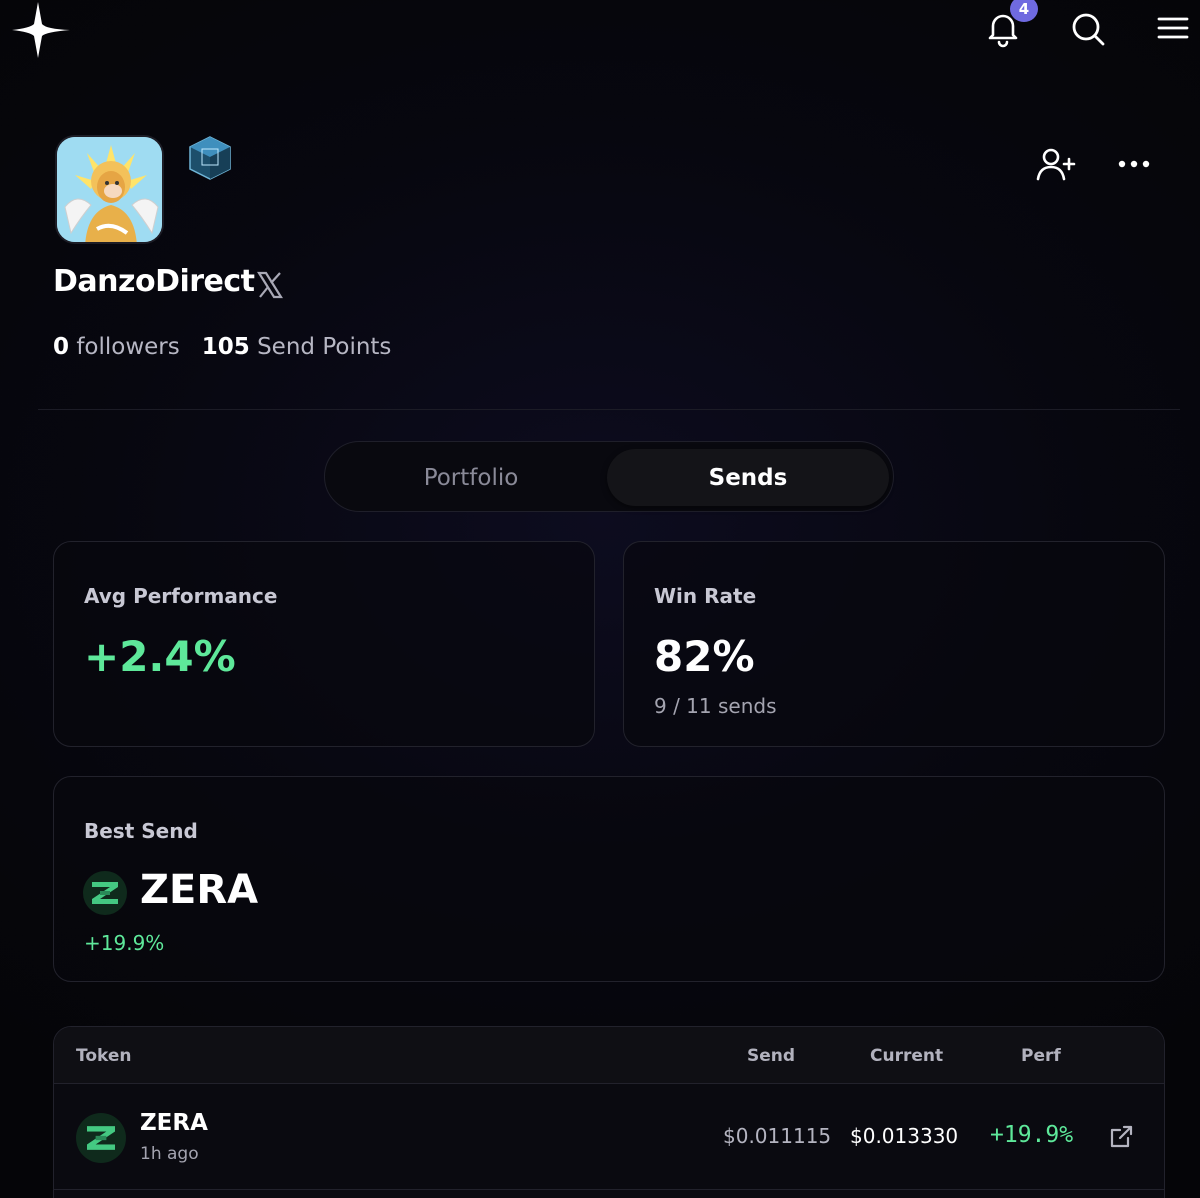 The height and width of the screenshot is (1198, 1200). What do you see at coordinates (1088, 28) in the screenshot?
I see `search-icon` at bounding box center [1088, 28].